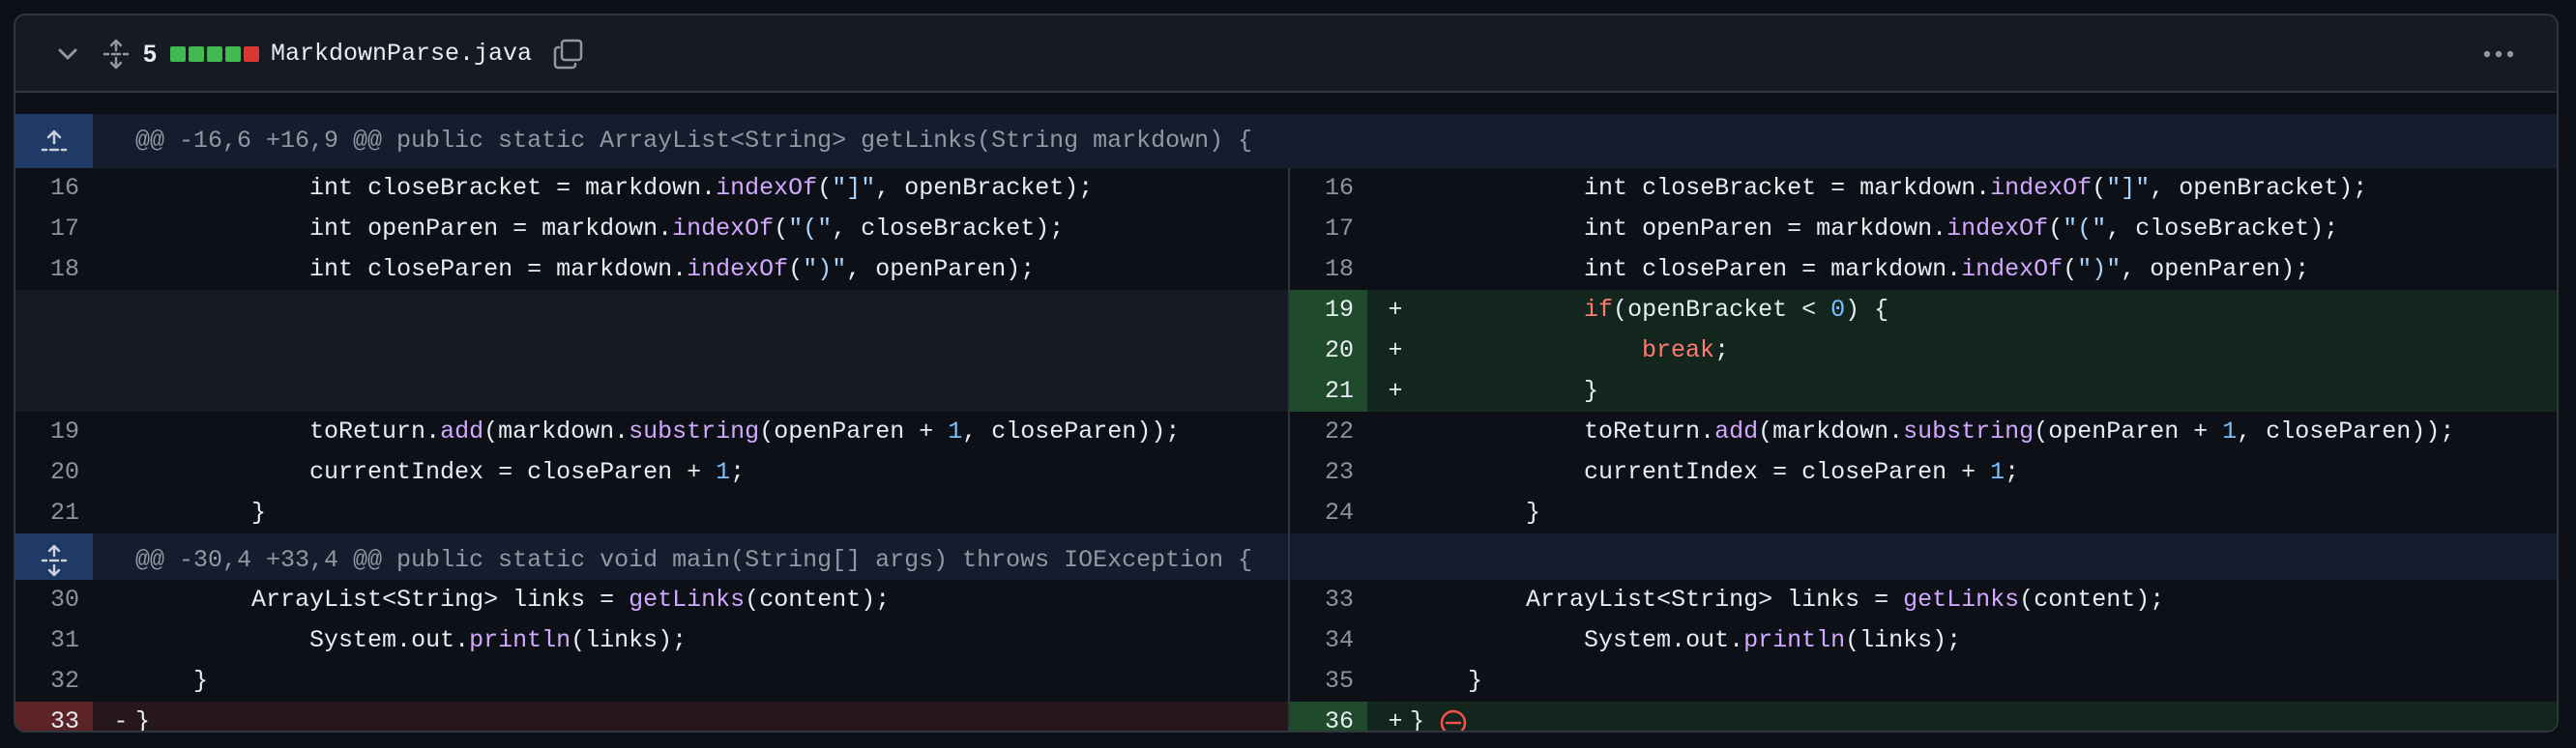 The height and width of the screenshot is (748, 2576). I want to click on line-number: 34, so click(1328, 640).